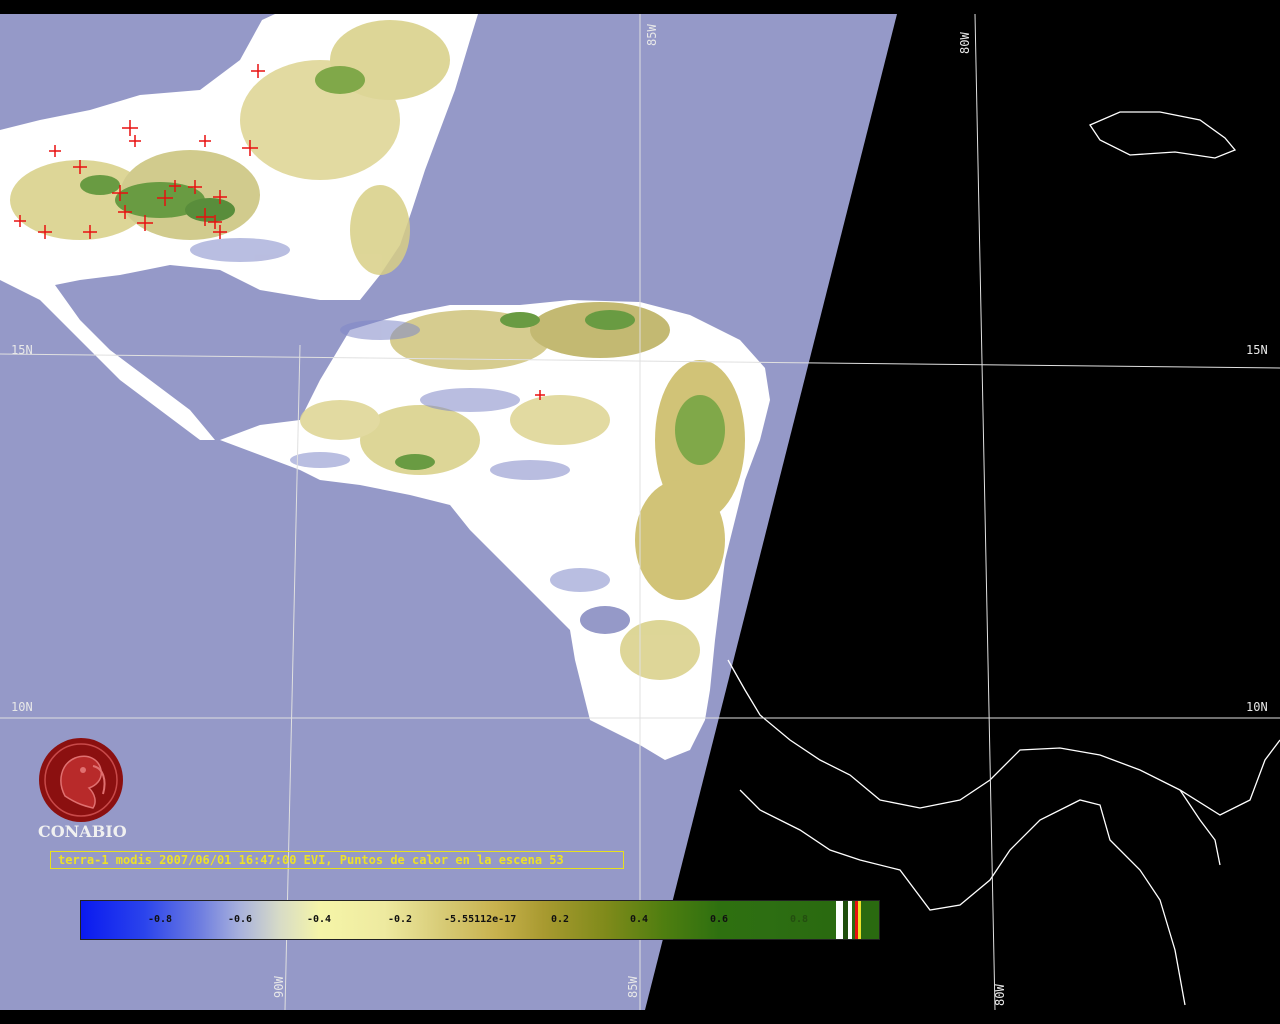 This screenshot has width=1280, height=1024. What do you see at coordinates (1257, 707) in the screenshot?
I see `label-lat-right-10n: 10N` at bounding box center [1257, 707].